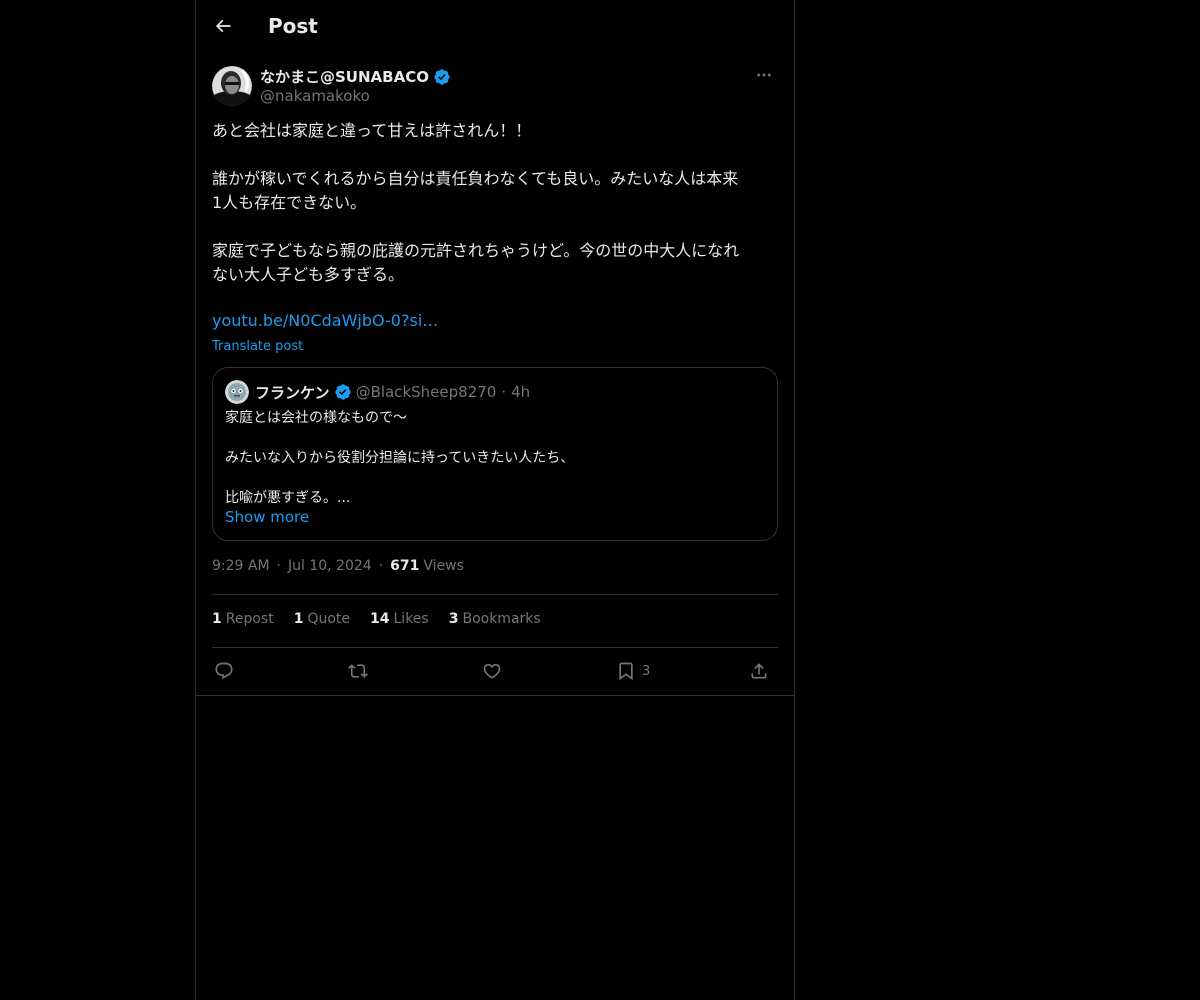  What do you see at coordinates (315, 96) in the screenshot?
I see `author-handle: @nakamakoko` at bounding box center [315, 96].